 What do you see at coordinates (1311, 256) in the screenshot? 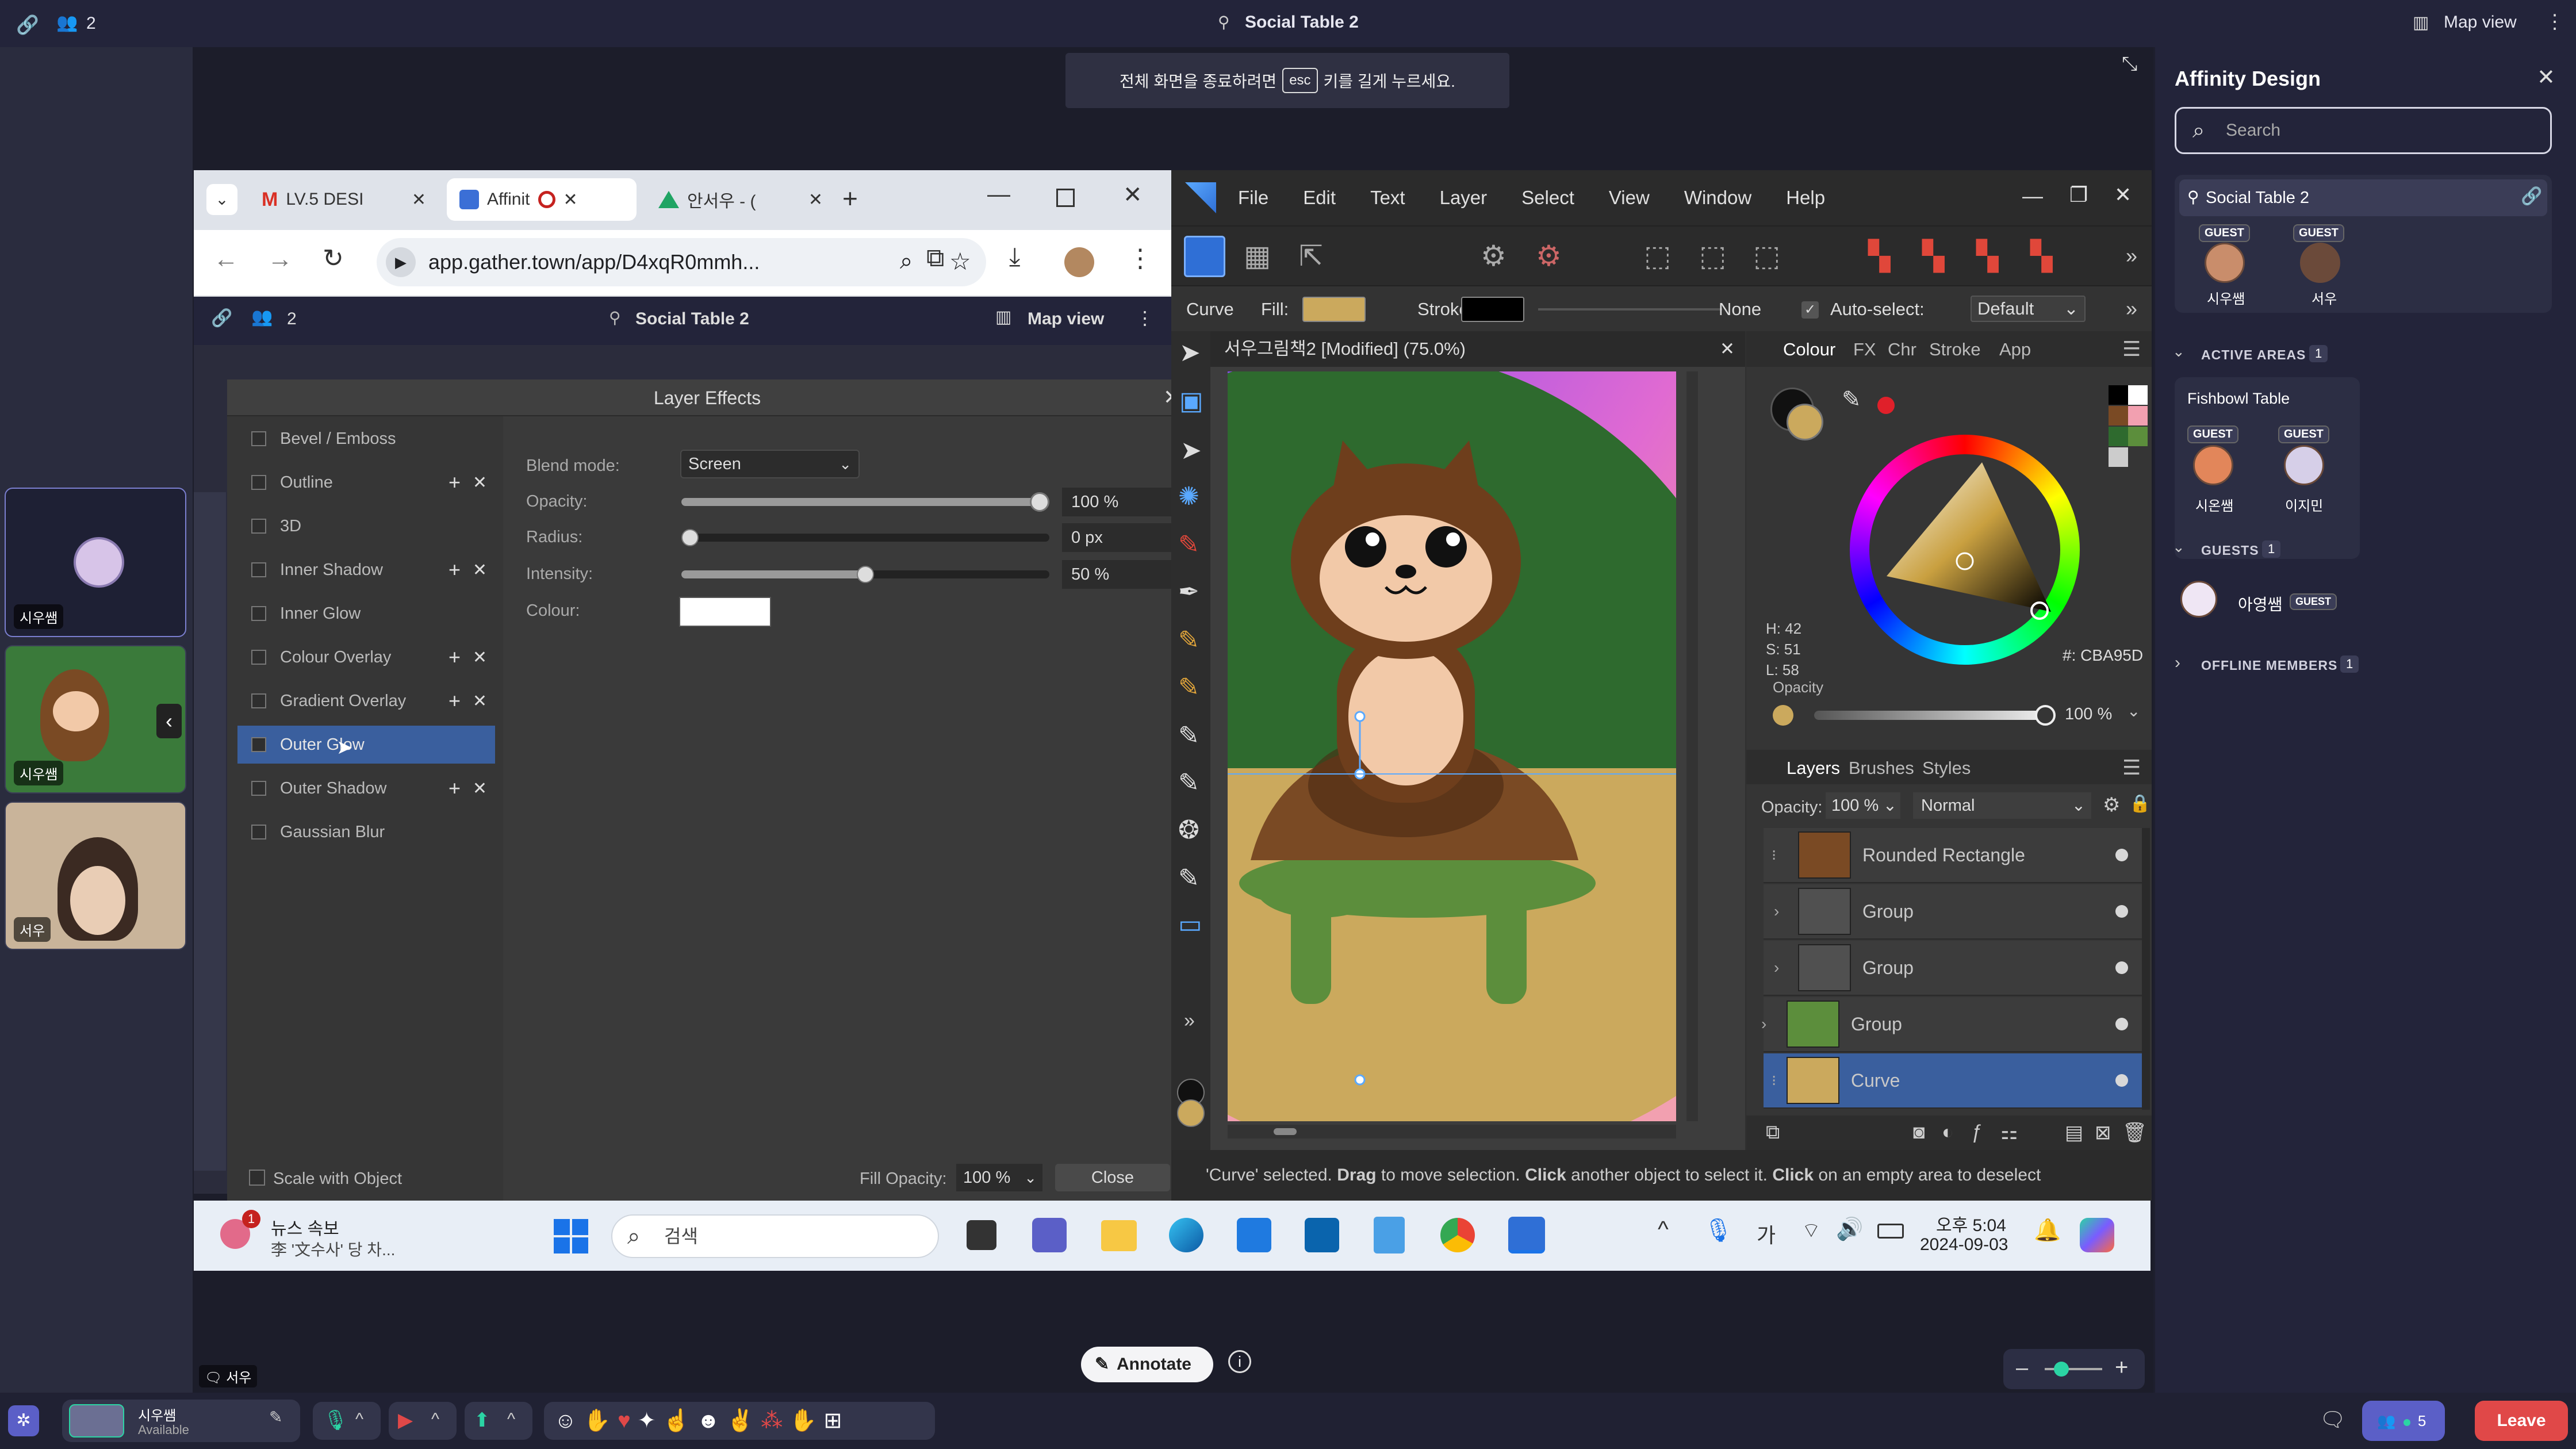
I see `export-persona-icon: ⇱` at bounding box center [1311, 256].